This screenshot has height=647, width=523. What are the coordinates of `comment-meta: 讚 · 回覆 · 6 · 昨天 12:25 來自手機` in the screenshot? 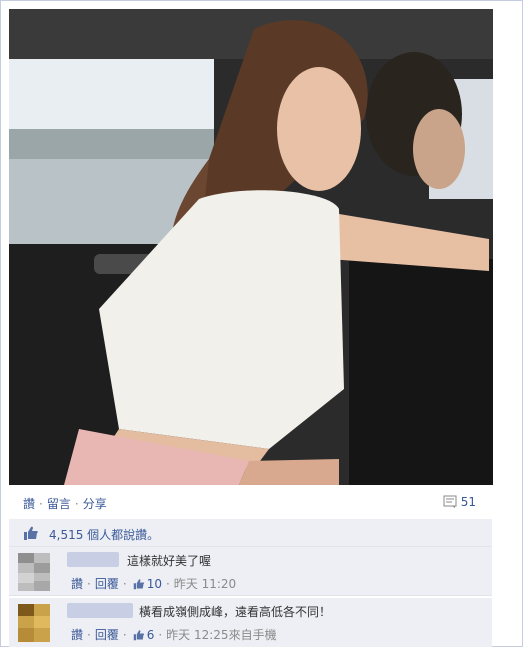 It's located at (174, 634).